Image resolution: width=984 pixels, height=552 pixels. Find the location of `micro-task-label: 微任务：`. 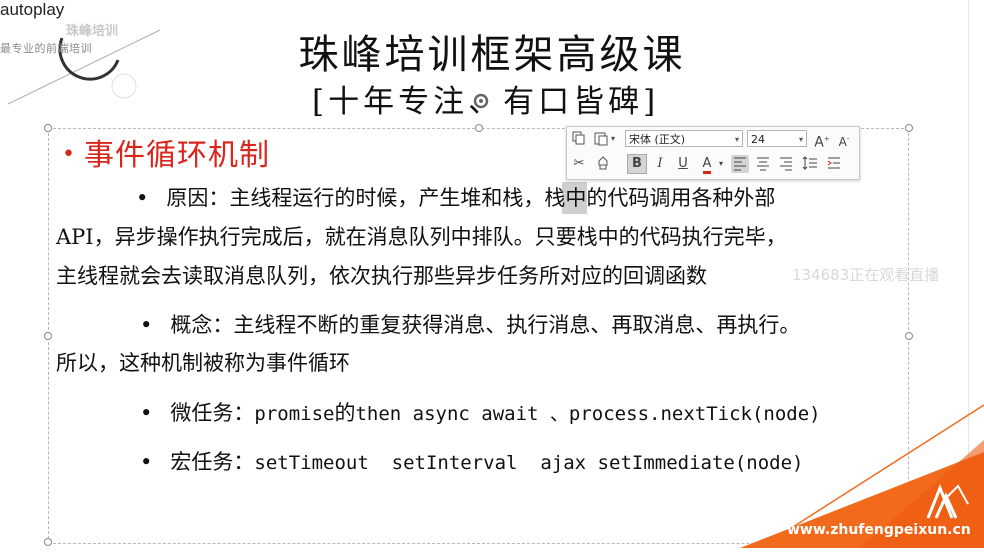

micro-task-label: 微任务： is located at coordinates (212, 413).